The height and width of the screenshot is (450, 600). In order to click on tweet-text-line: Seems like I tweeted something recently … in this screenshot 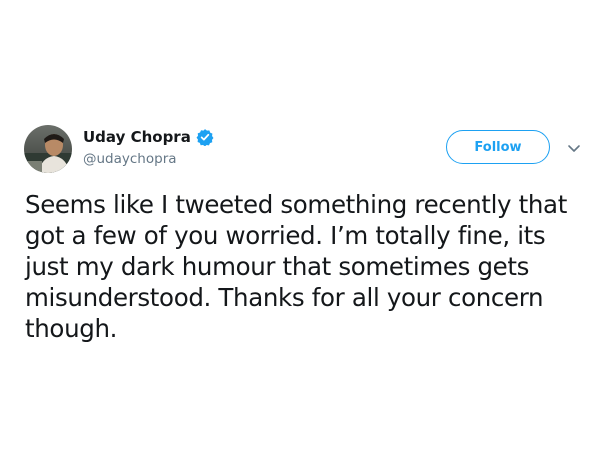, I will do `click(296, 204)`.